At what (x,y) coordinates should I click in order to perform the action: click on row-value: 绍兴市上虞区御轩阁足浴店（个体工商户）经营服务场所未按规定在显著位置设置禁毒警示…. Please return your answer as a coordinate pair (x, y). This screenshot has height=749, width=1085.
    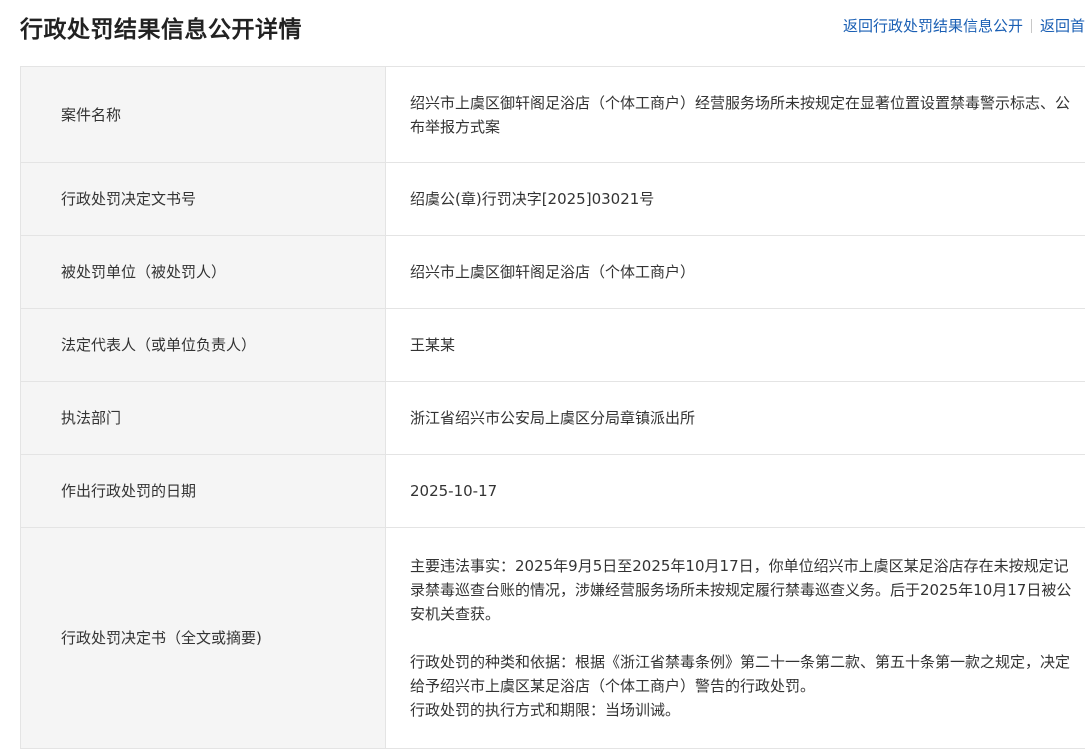
    Looking at the image, I should click on (735, 115).